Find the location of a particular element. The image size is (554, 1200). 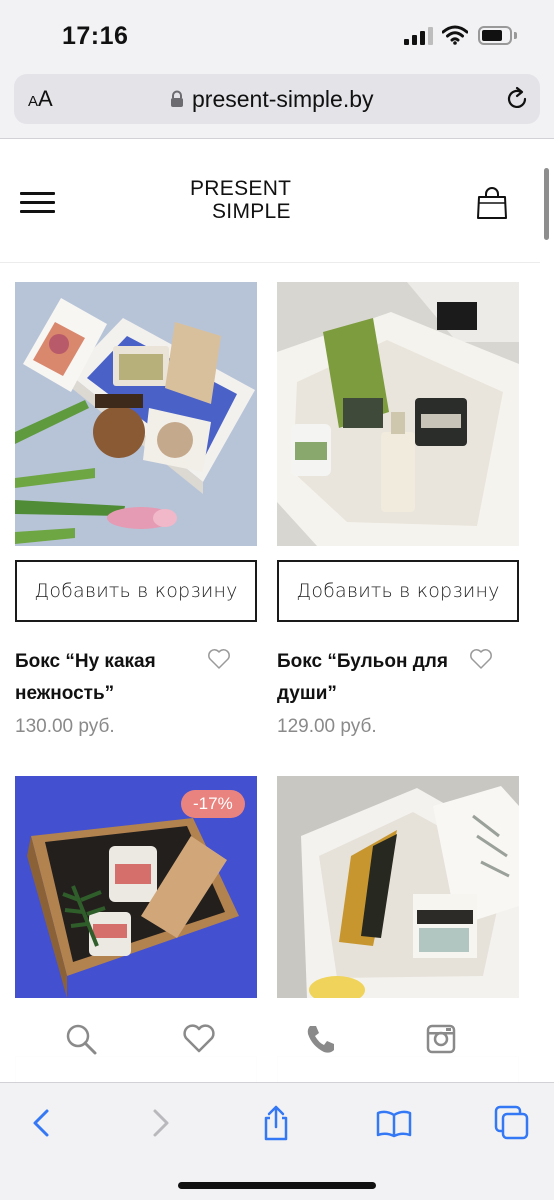

home-indicator is located at coordinates (277, 1185).